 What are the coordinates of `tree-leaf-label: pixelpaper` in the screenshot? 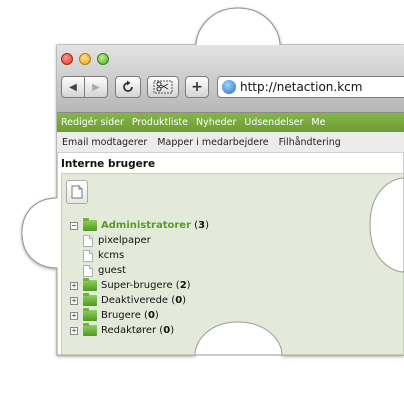 It's located at (124, 240).